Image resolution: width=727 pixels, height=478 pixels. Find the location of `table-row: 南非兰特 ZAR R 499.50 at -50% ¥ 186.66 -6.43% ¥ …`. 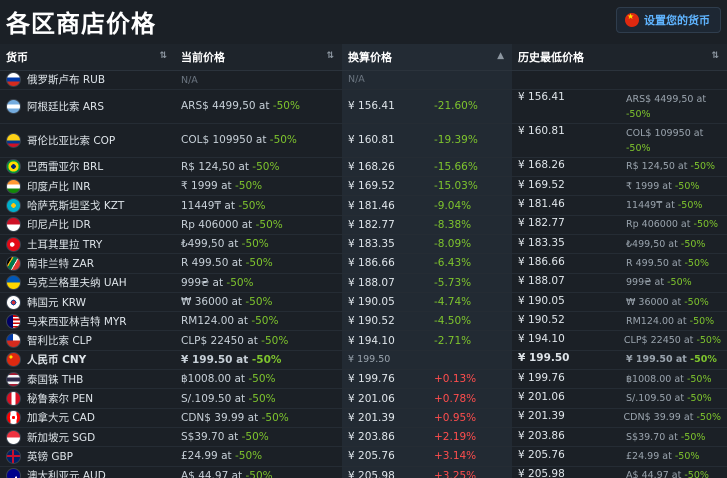

table-row: 南非兰特 ZAR R 499.50 at -50% ¥ 186.66 -6.43% ¥ … is located at coordinates (363, 263).